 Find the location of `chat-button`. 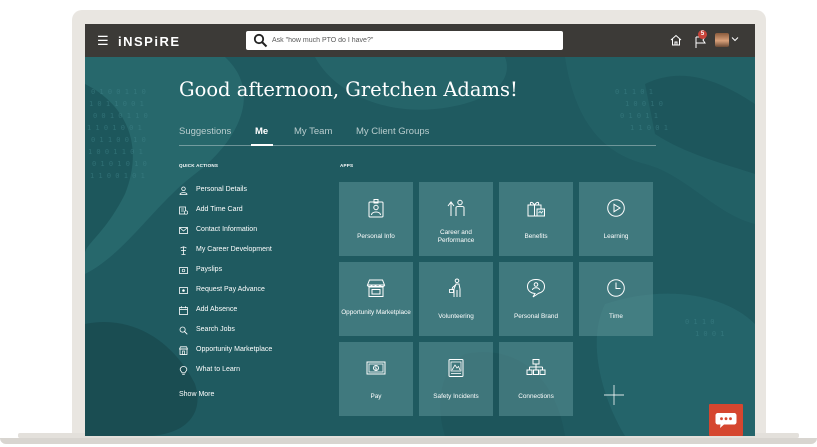

chat-button is located at coordinates (726, 420).